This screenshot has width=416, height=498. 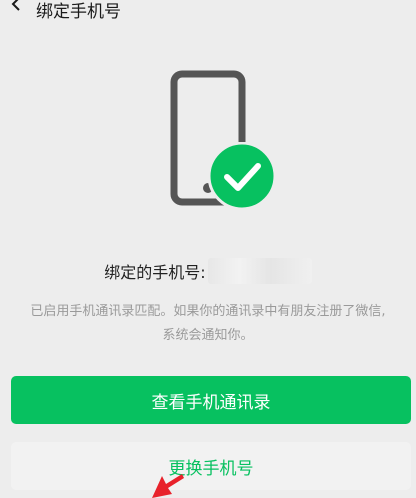 I want to click on page-title: 绑定手机号, so click(x=78, y=12).